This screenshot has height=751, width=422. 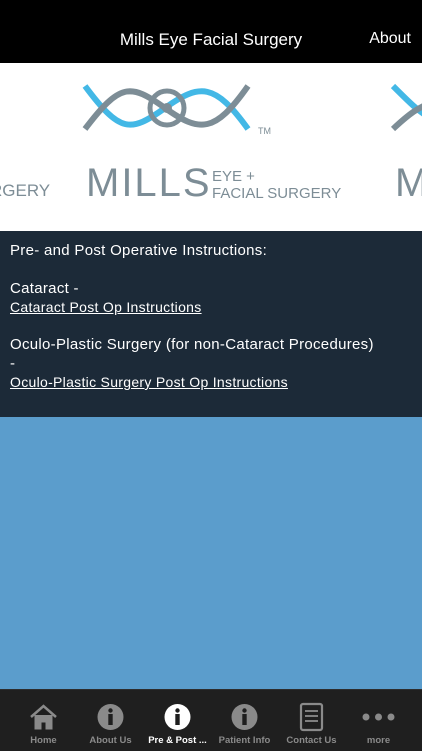 I want to click on cataract-section-title: Cataract -, so click(x=44, y=288).